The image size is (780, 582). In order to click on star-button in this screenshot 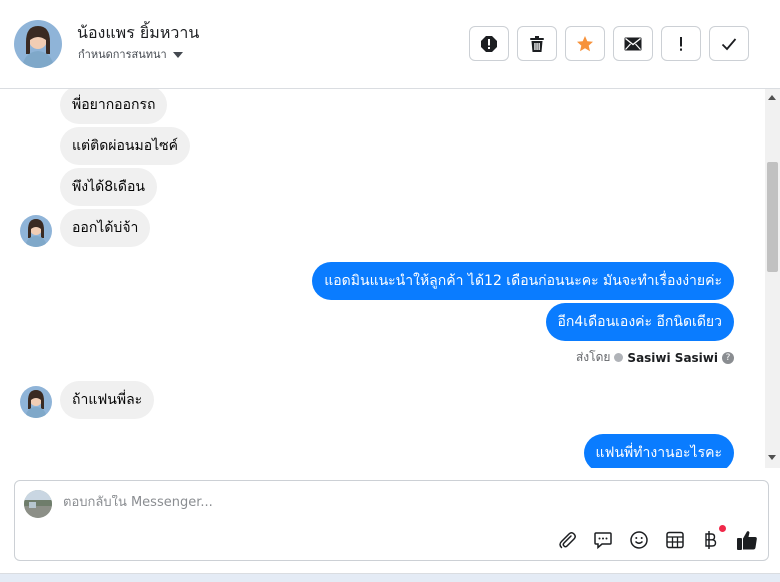, I will do `click(585, 43)`.